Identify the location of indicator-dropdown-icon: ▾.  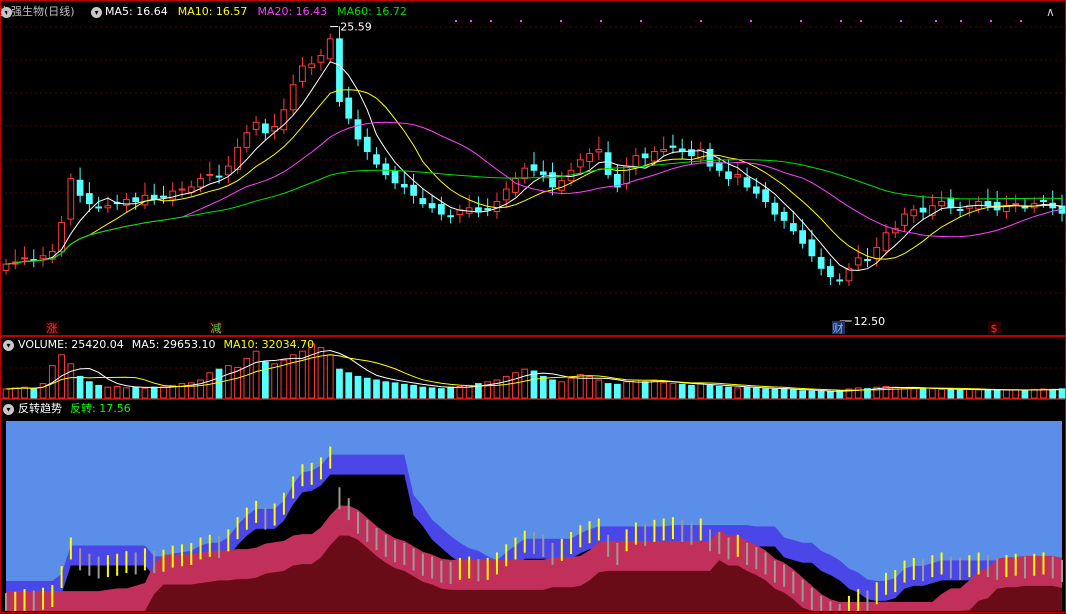
(8, 409).